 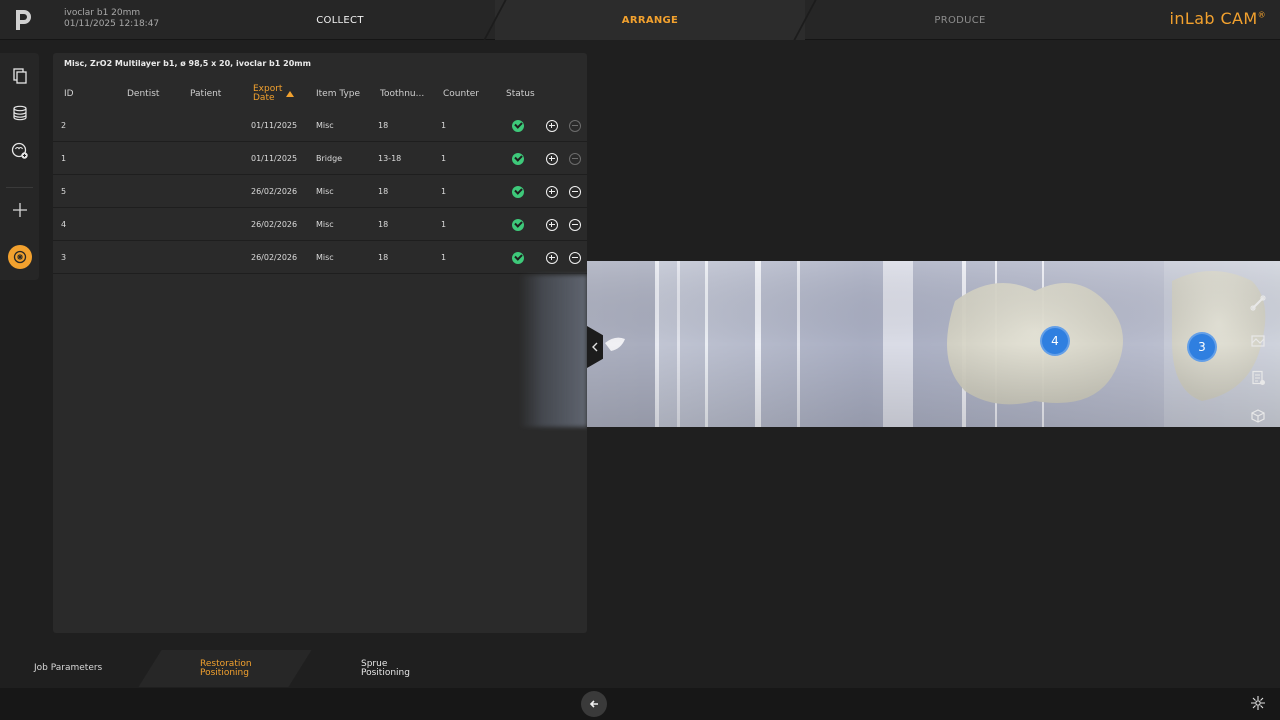 What do you see at coordinates (338, 94) in the screenshot?
I see `column-header-item-type: Item Type` at bounding box center [338, 94].